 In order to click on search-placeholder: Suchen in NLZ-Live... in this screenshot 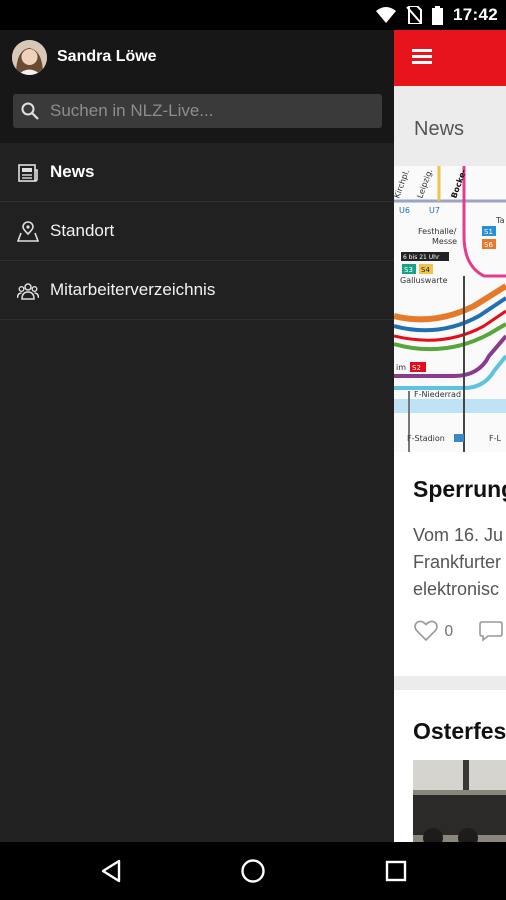, I will do `click(132, 110)`.